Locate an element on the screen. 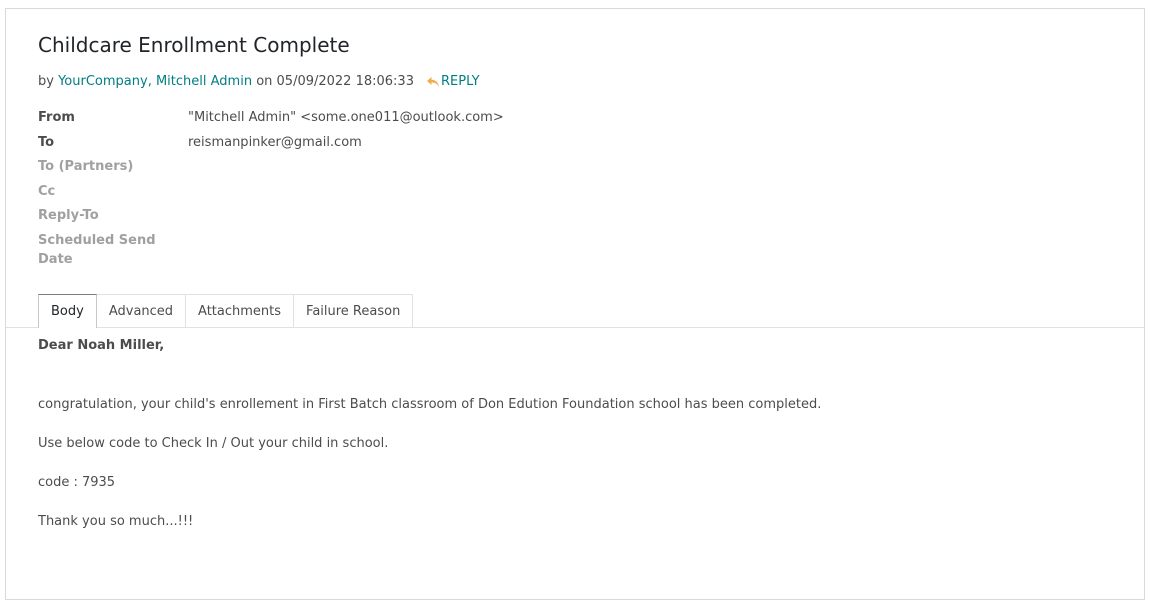  reply-to-label: Reply-To is located at coordinates (68, 215).